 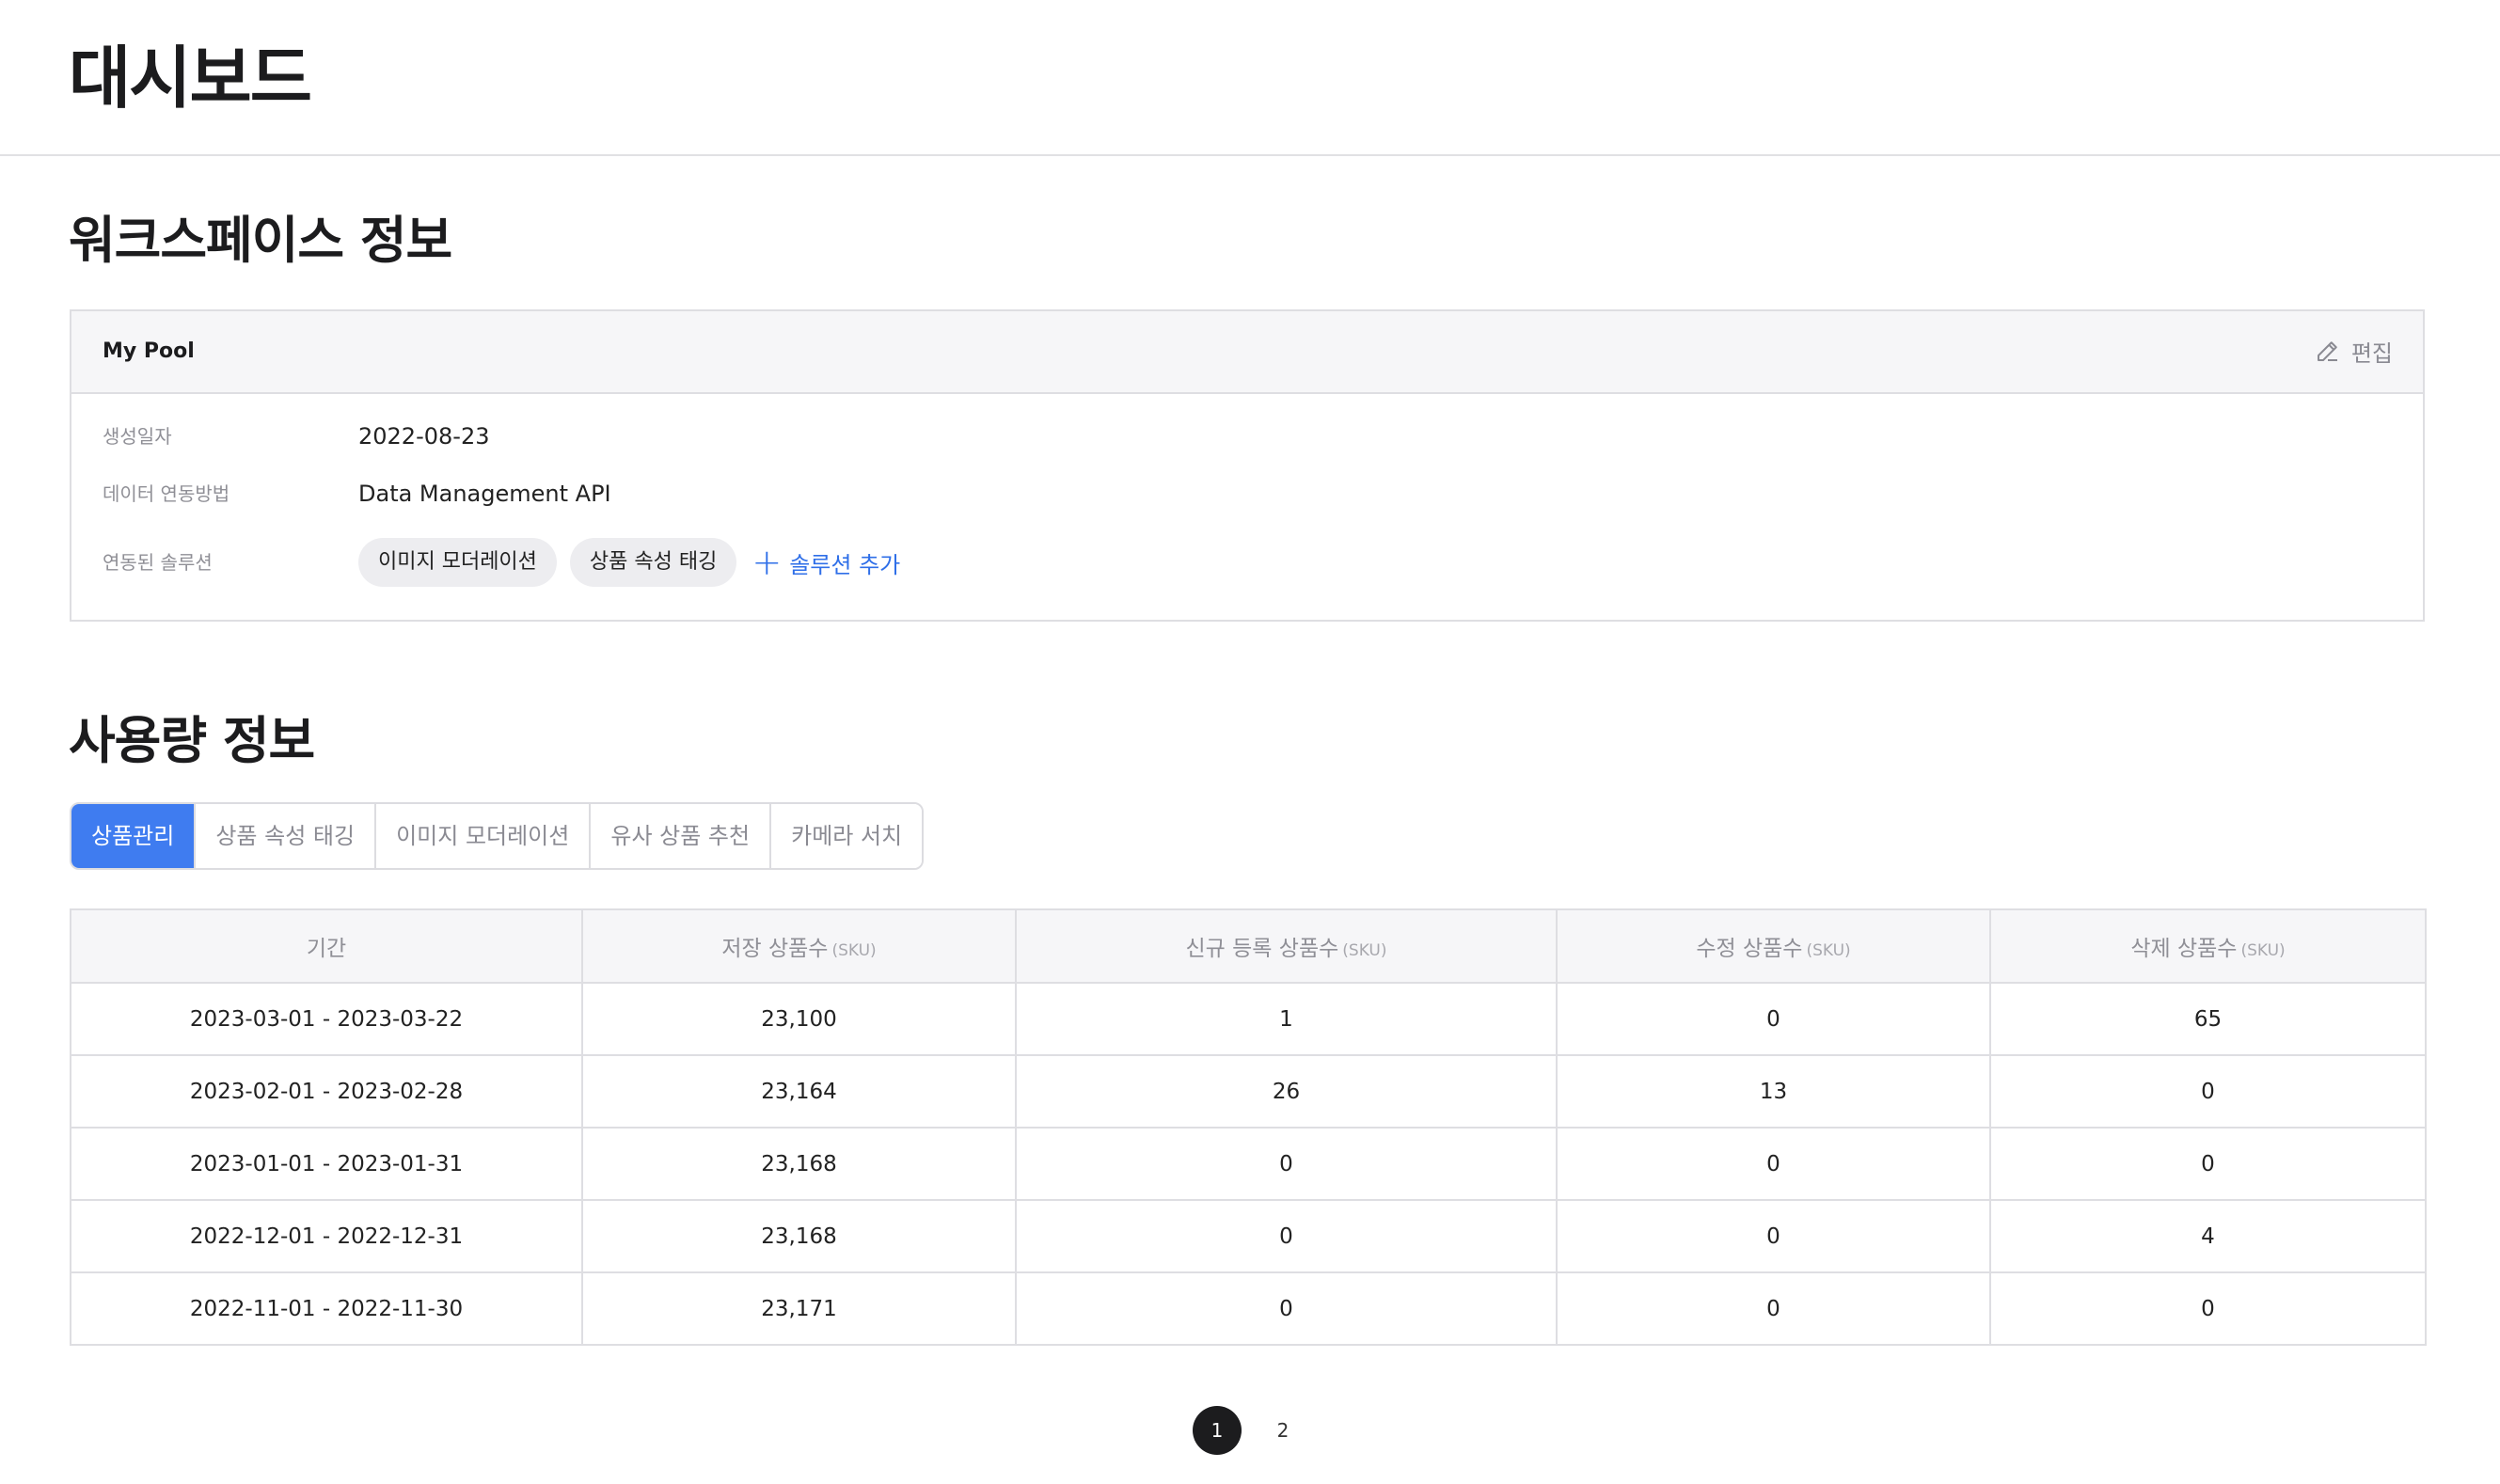 What do you see at coordinates (192, 740) in the screenshot?
I see `usage-section-title: 사용량 정보` at bounding box center [192, 740].